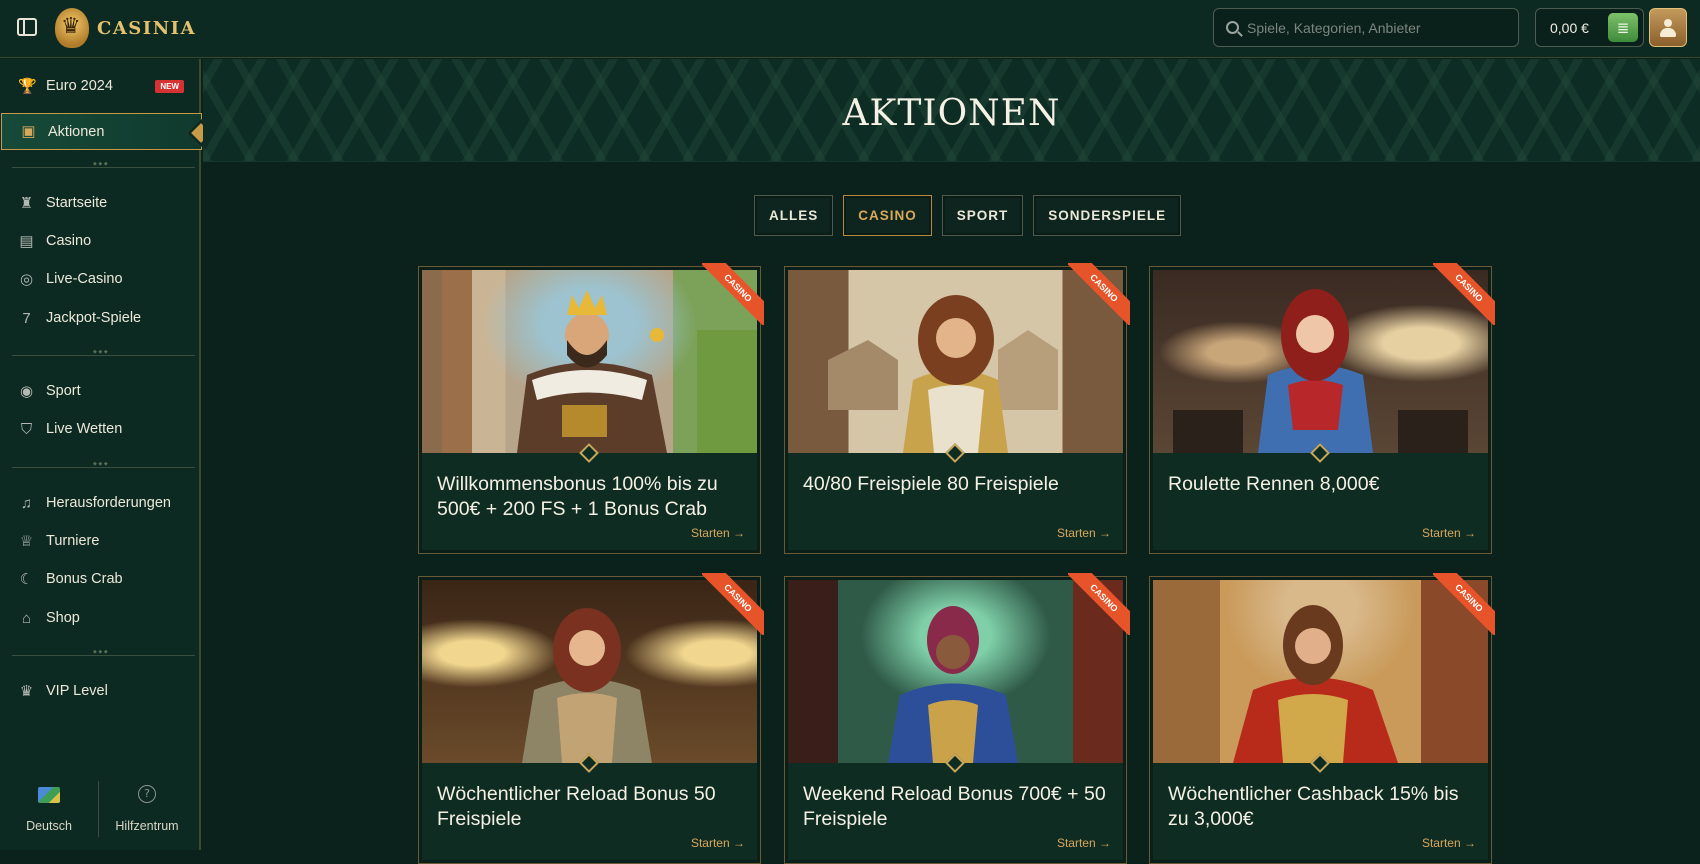 The height and width of the screenshot is (864, 1700). What do you see at coordinates (26, 429) in the screenshot?
I see `shield-icon: ⛉` at bounding box center [26, 429].